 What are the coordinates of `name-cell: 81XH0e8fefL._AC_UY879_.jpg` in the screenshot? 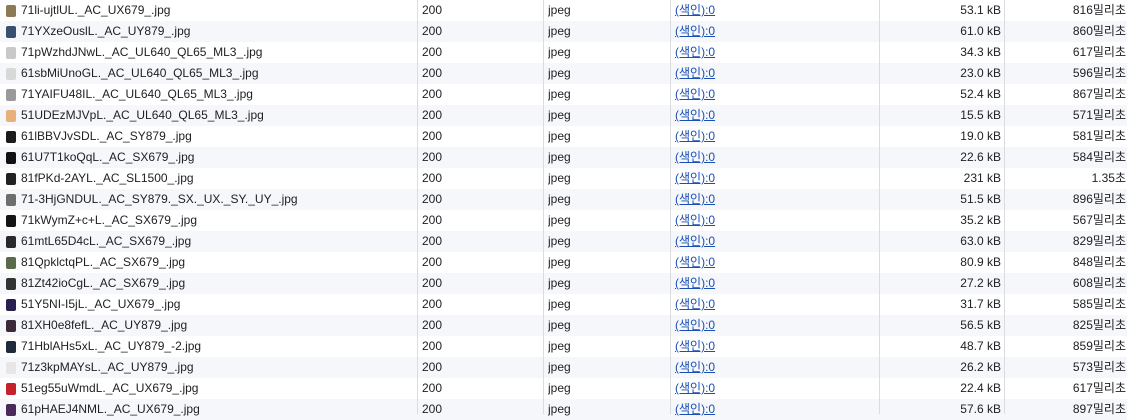 It's located at (207, 325).